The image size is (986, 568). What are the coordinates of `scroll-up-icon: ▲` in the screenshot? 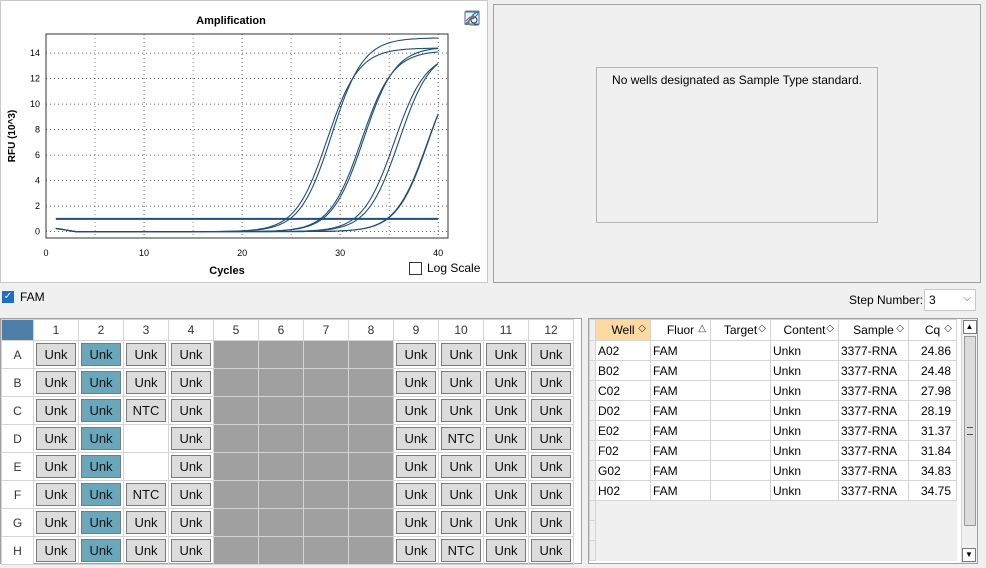 It's located at (969, 327).